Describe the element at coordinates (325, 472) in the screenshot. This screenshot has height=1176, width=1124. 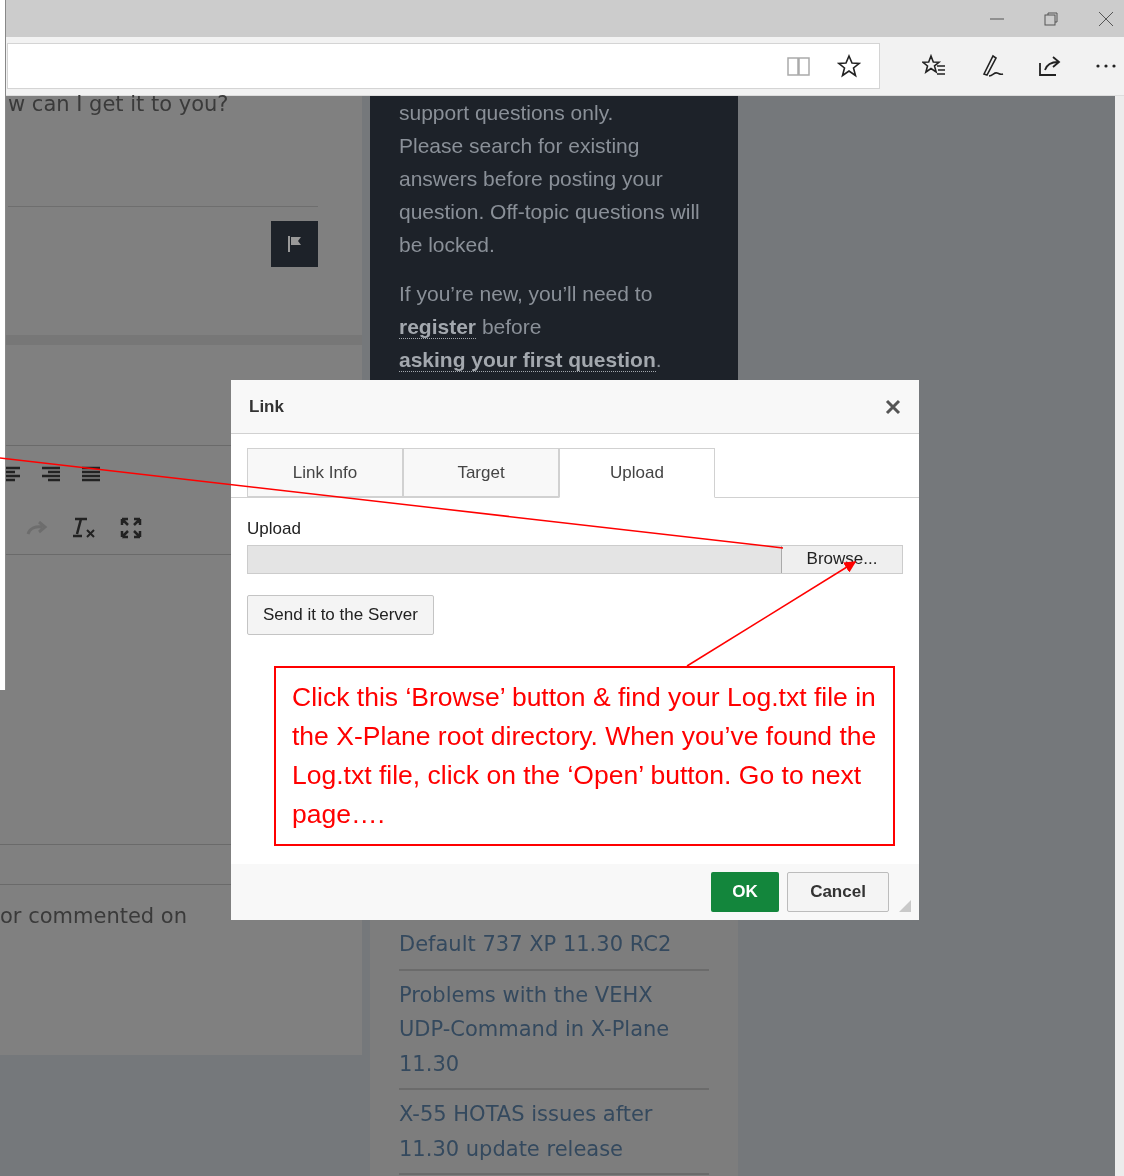
I see `dialog-tab: Link Info` at that location.